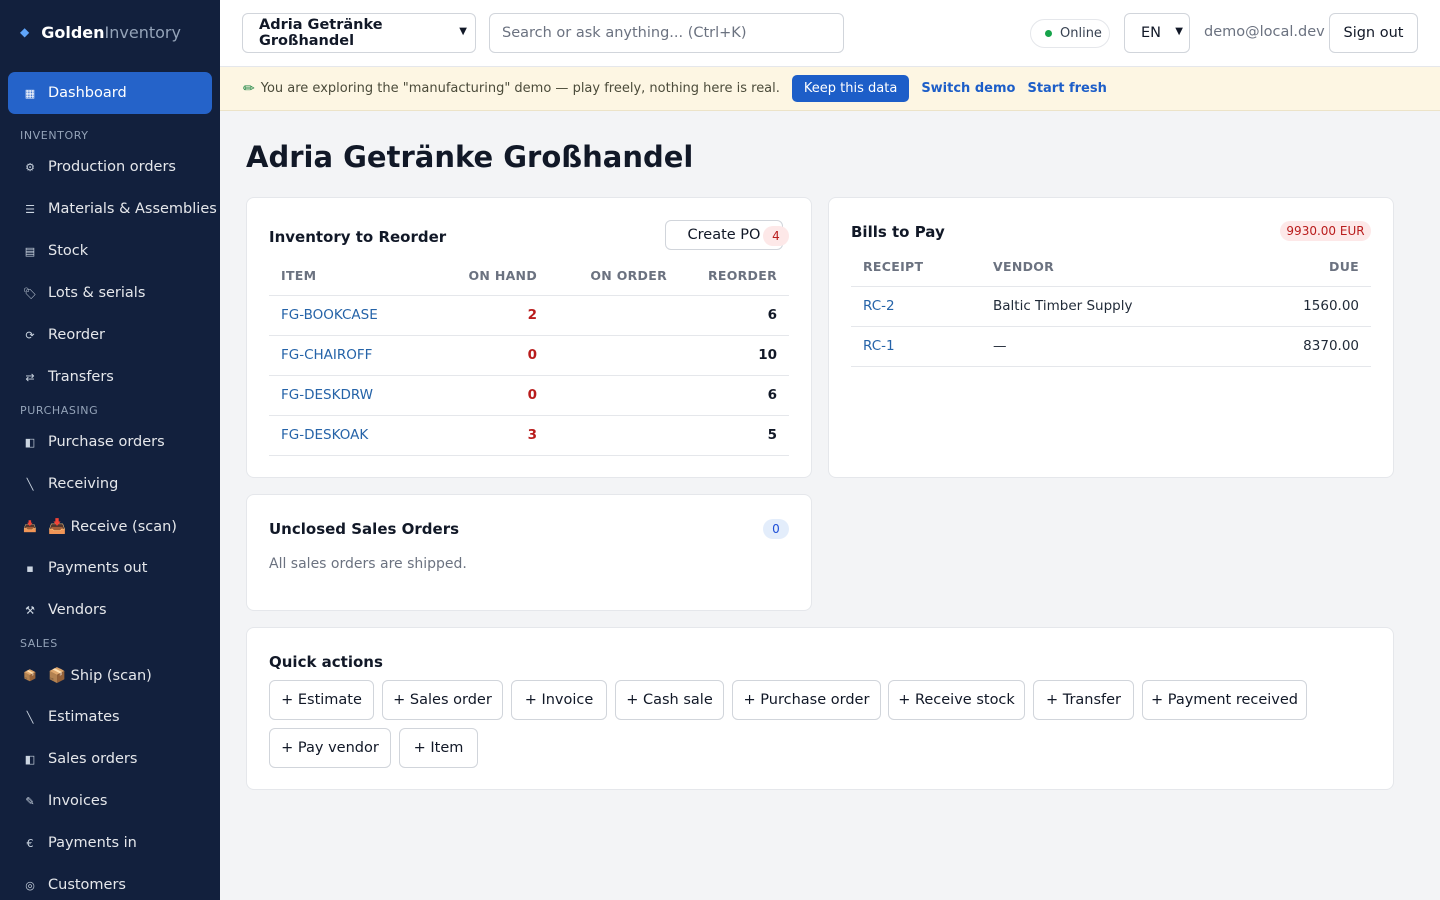  Describe the element at coordinates (132, 209) in the screenshot. I see `sidebar-item-label: Materials & Assemblies` at that location.